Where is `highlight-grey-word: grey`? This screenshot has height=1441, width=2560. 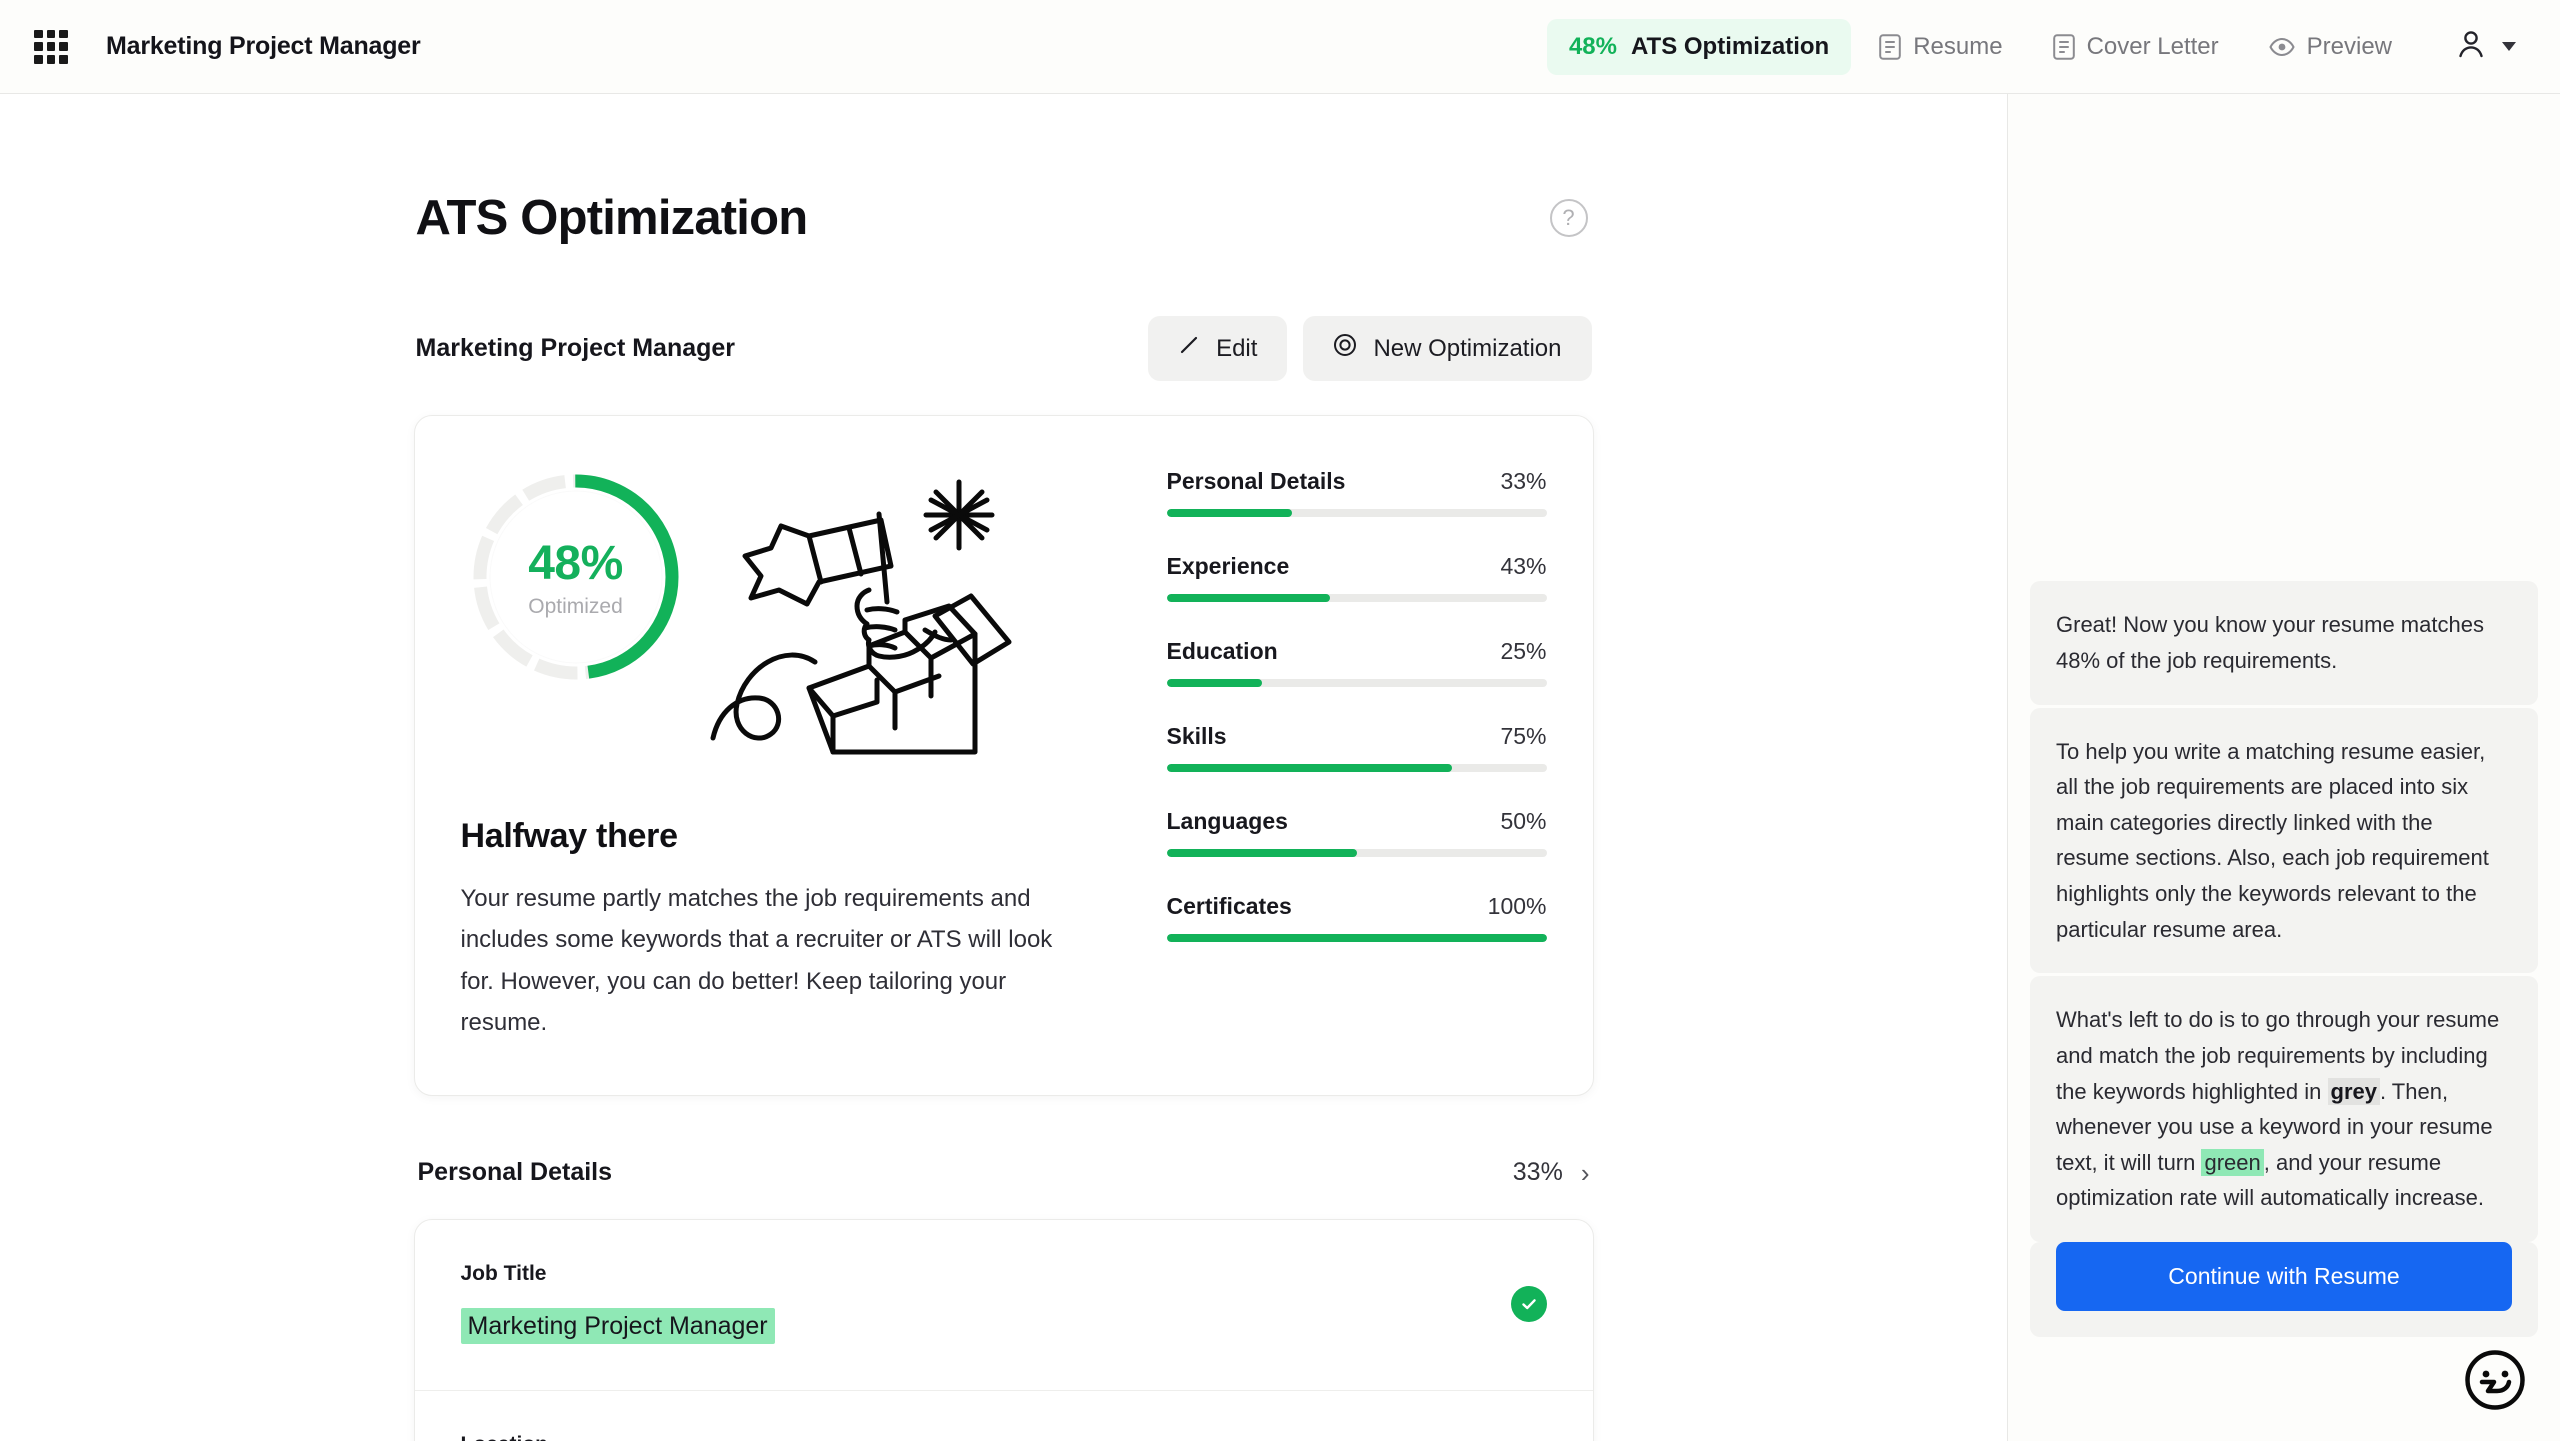 highlight-grey-word: grey is located at coordinates (2353, 1091).